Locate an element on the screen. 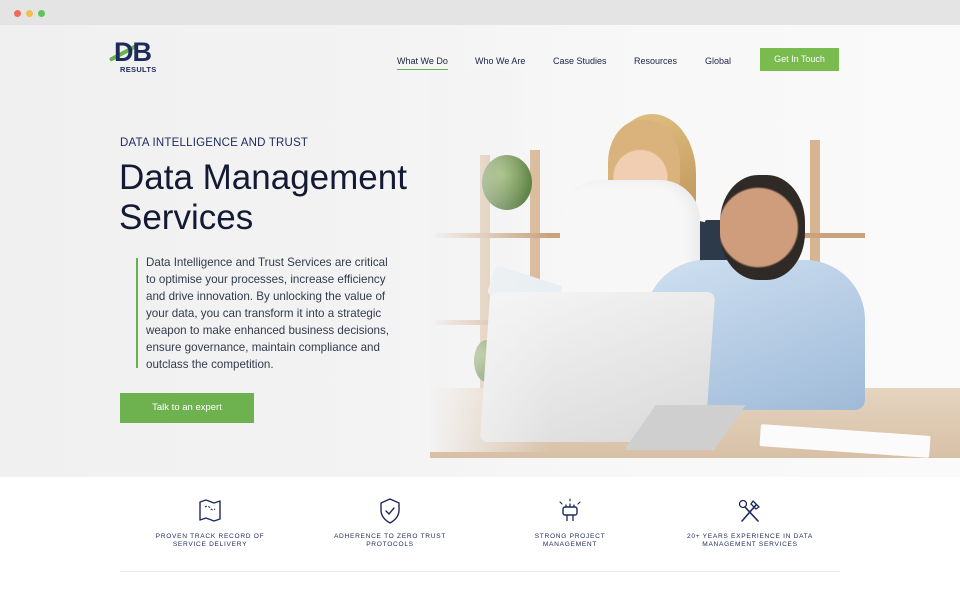  feature-track-record: PROVEN TRACK RECORD OF SERVICE DELIVERY is located at coordinates (210, 523).